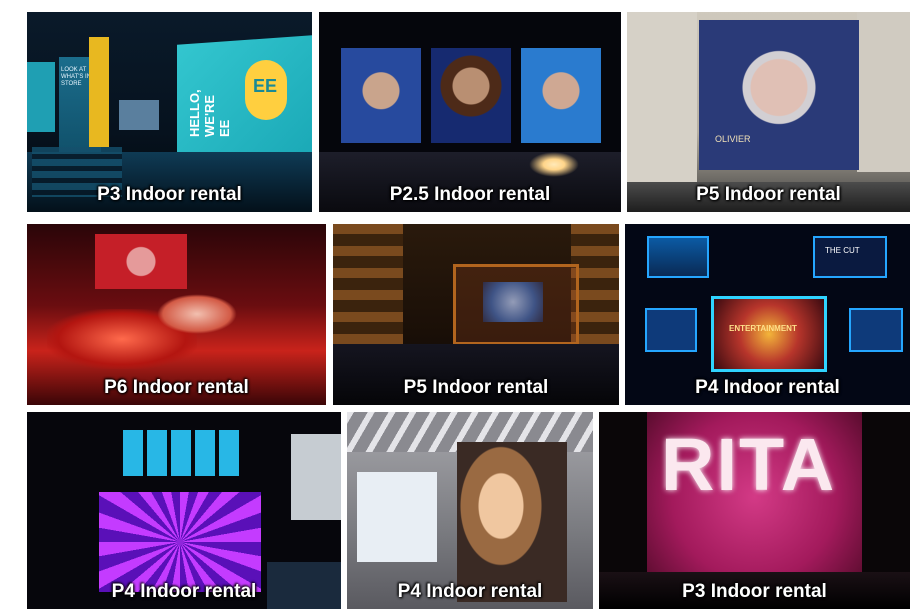 The image size is (917, 609). Describe the element at coordinates (883, 92) in the screenshot. I see `building-right` at that location.